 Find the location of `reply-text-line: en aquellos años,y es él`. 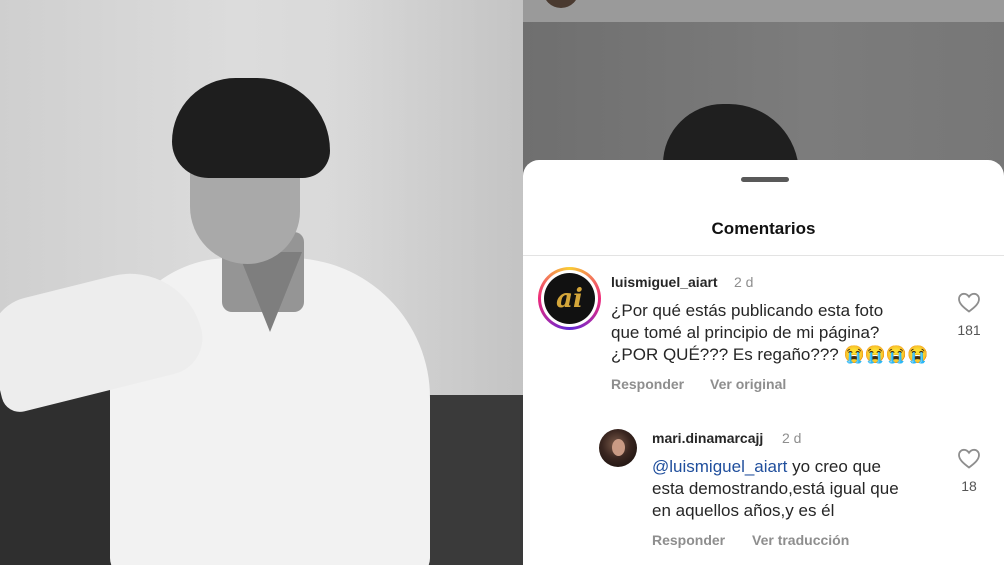

reply-text-line: en aquellos años,y es él is located at coordinates (743, 510).